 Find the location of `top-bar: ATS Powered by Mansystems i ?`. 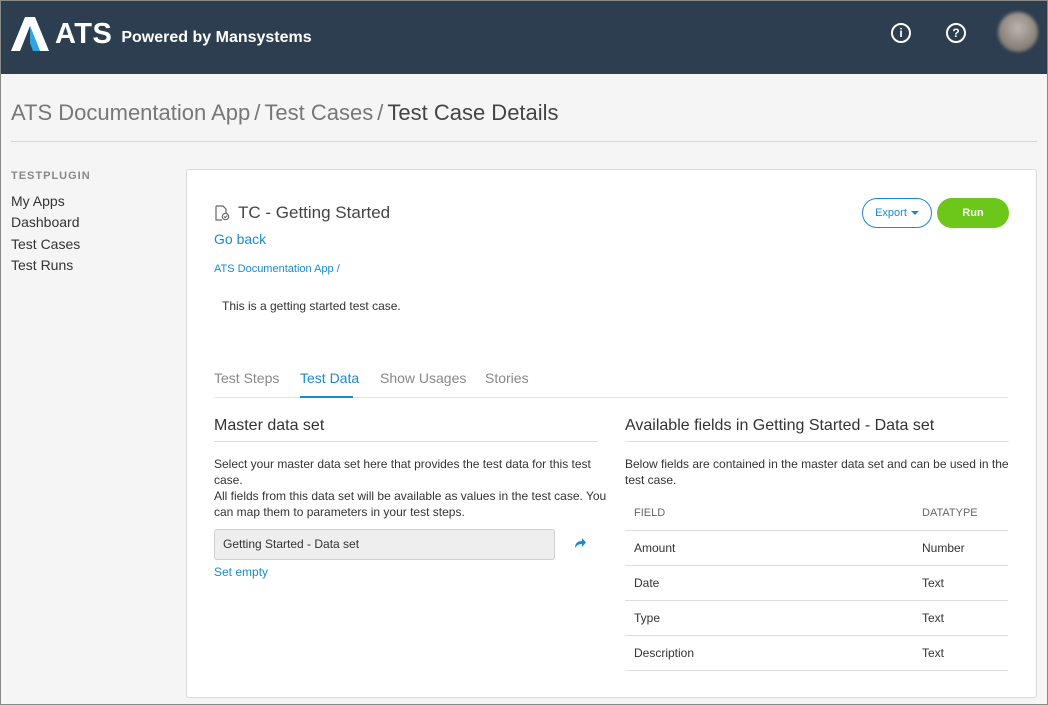

top-bar: ATS Powered by Mansystems i ? is located at coordinates (524, 37).